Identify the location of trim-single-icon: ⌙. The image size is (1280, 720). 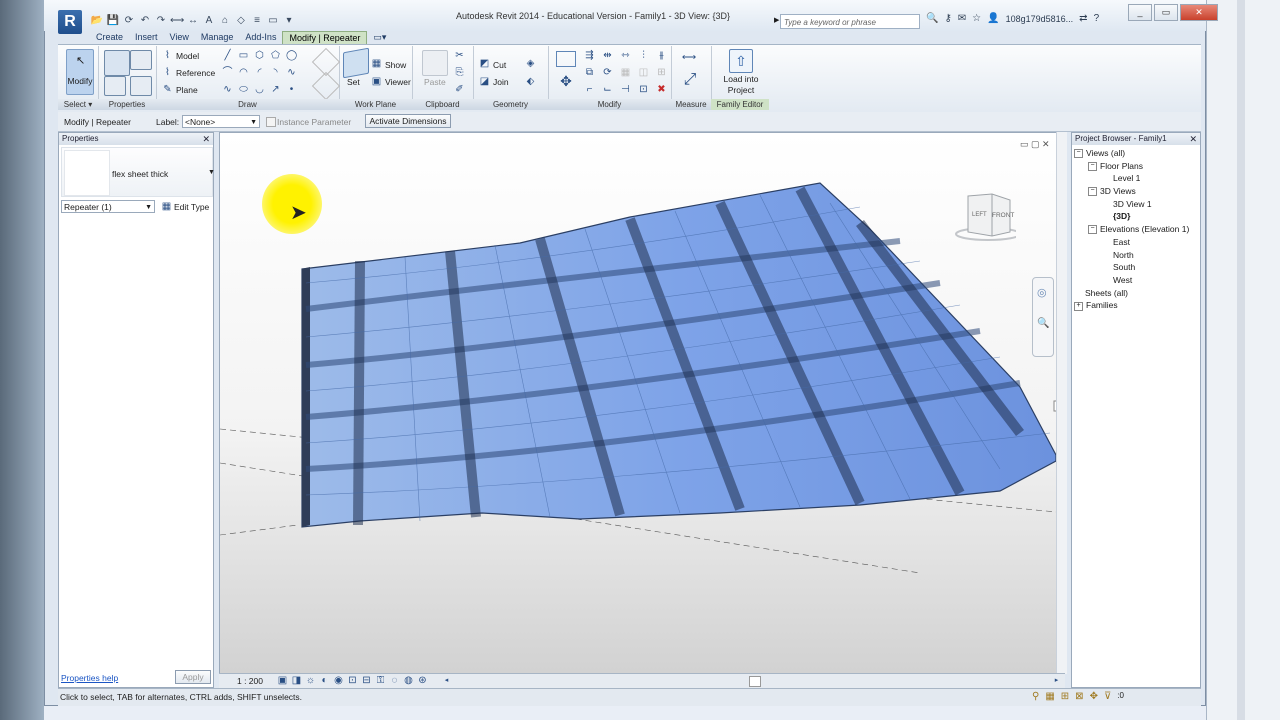
(607, 89).